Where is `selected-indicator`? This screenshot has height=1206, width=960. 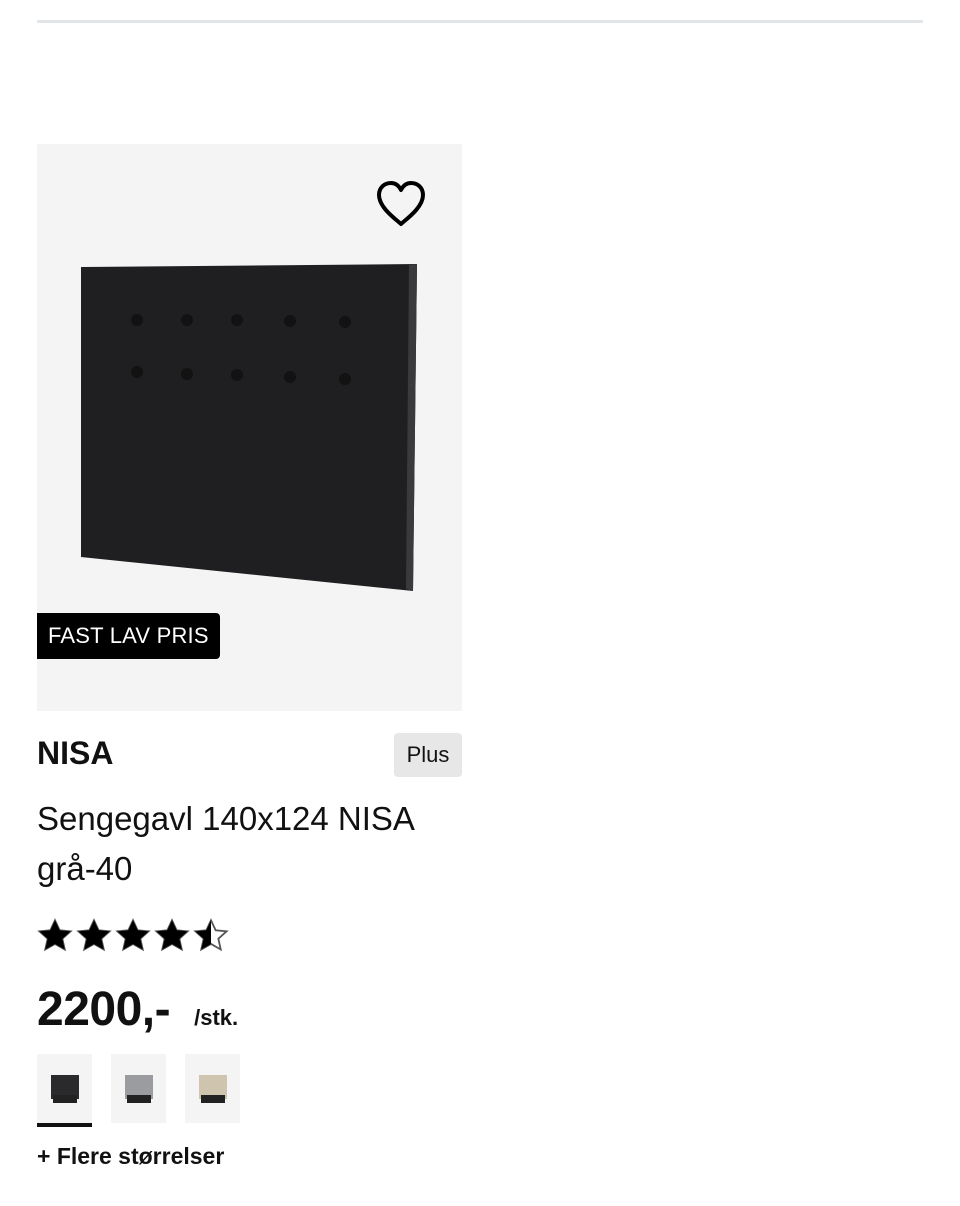 selected-indicator is located at coordinates (64, 1125).